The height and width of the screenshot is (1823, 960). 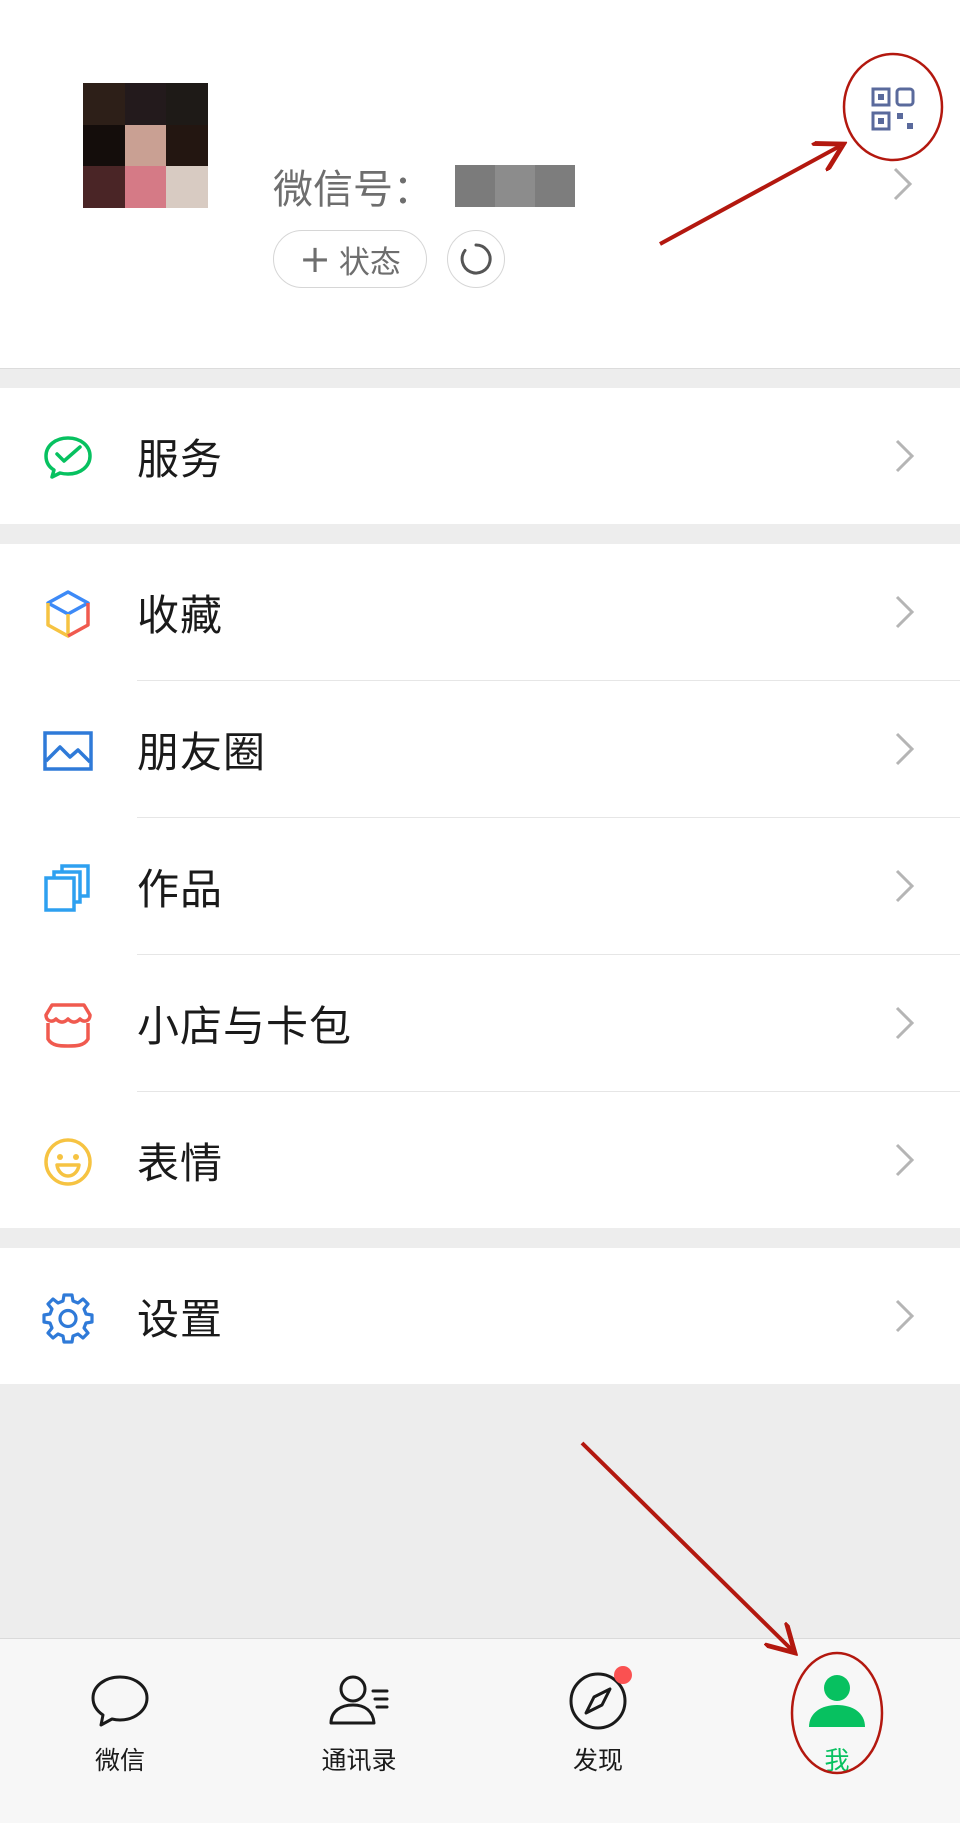 What do you see at coordinates (180, 889) in the screenshot?
I see `menu-label: 作品` at bounding box center [180, 889].